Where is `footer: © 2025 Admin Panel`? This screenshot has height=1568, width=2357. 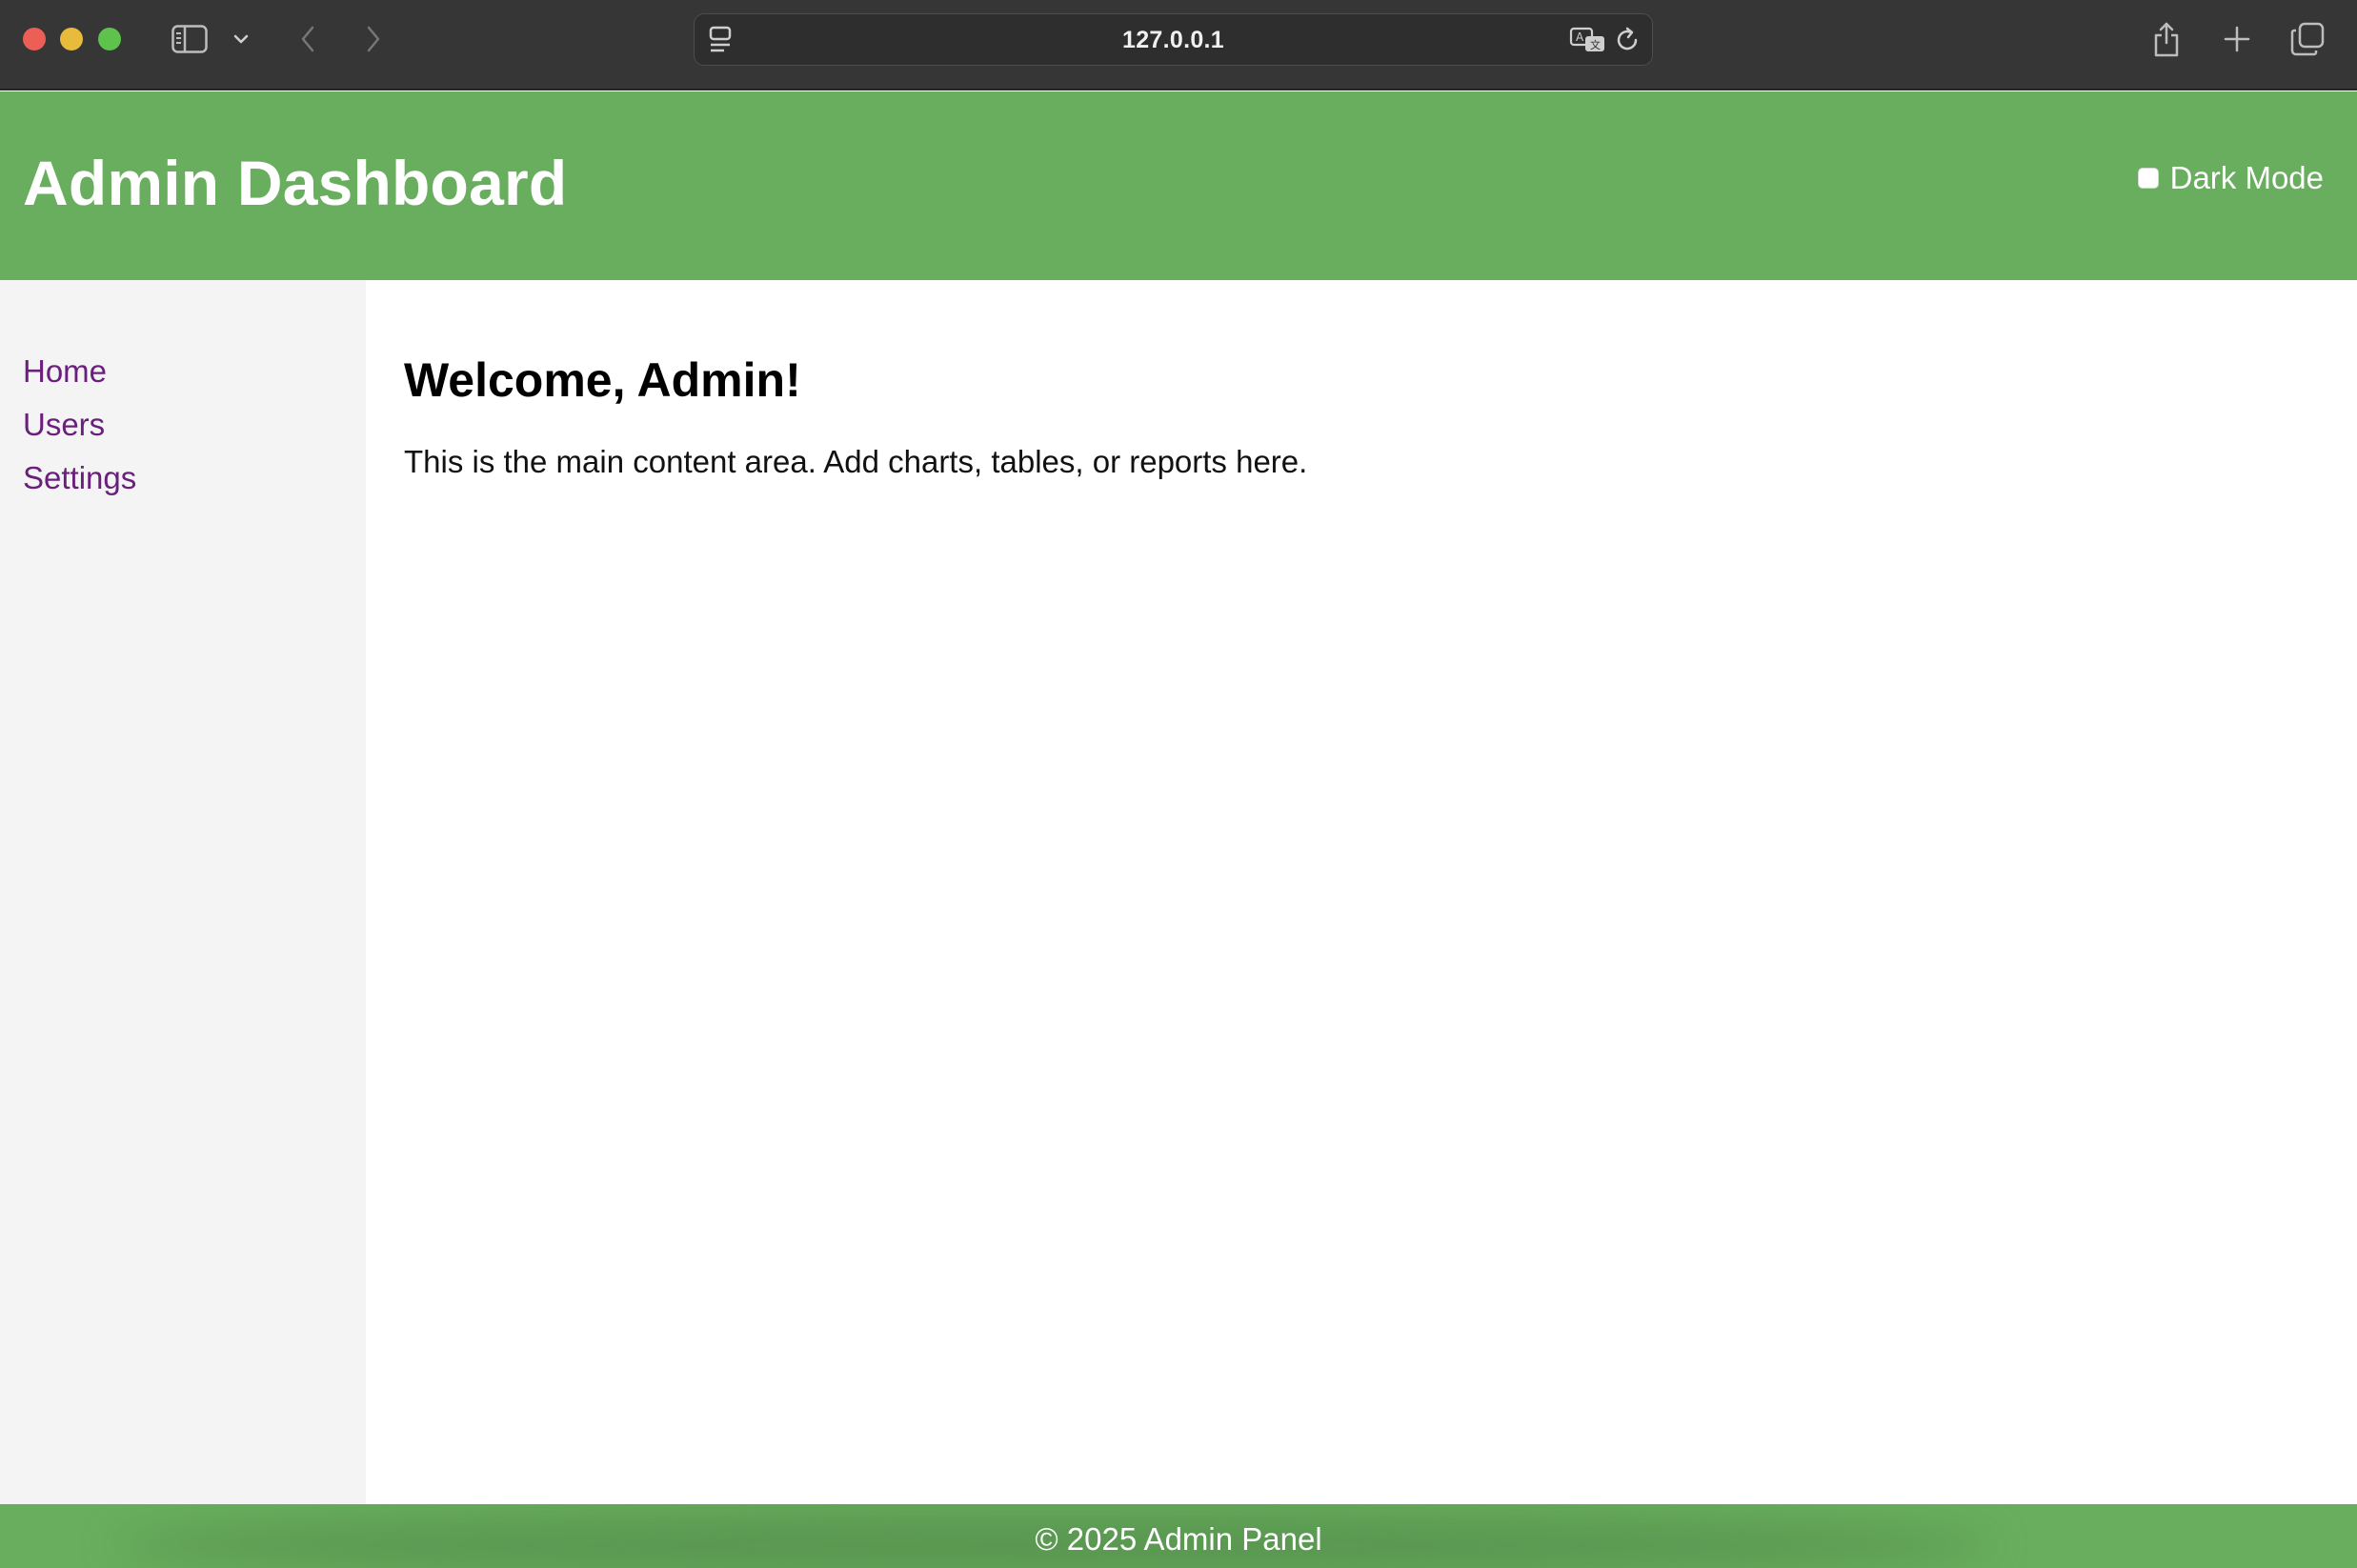 footer: © 2025 Admin Panel is located at coordinates (1178, 1536).